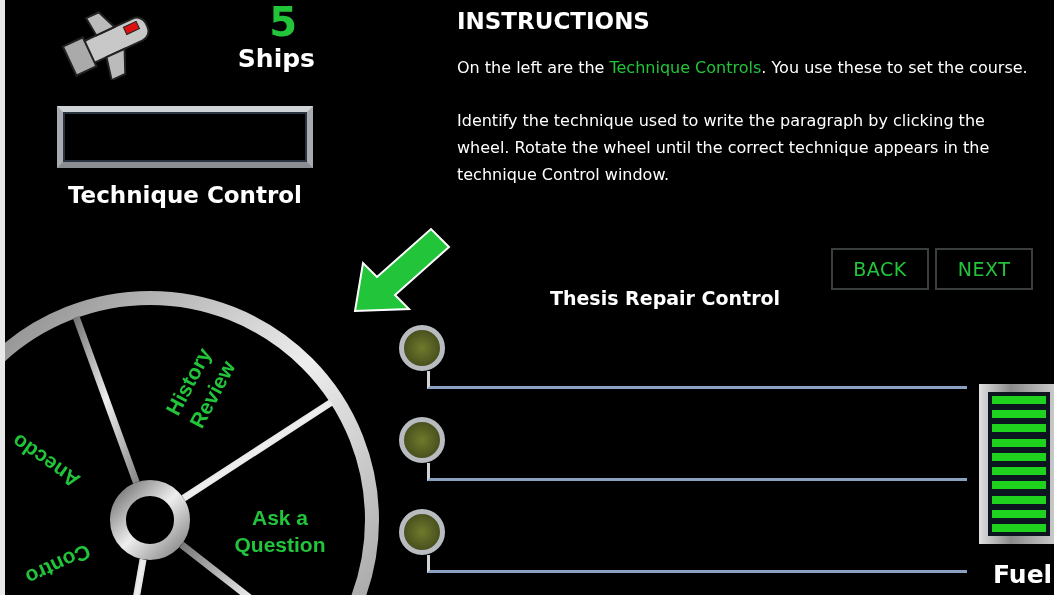 This screenshot has width=1054, height=595. What do you see at coordinates (554, 21) in the screenshot?
I see `instructions-title: INSTRUCTIONS` at bounding box center [554, 21].